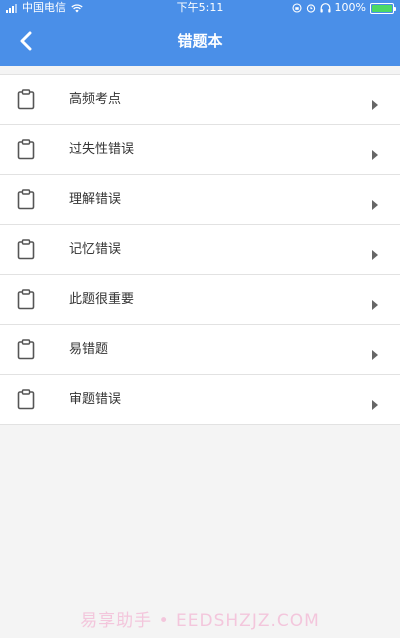 This screenshot has height=638, width=400. Describe the element at coordinates (95, 249) in the screenshot. I see `list-item-label: 记忆错误` at that location.